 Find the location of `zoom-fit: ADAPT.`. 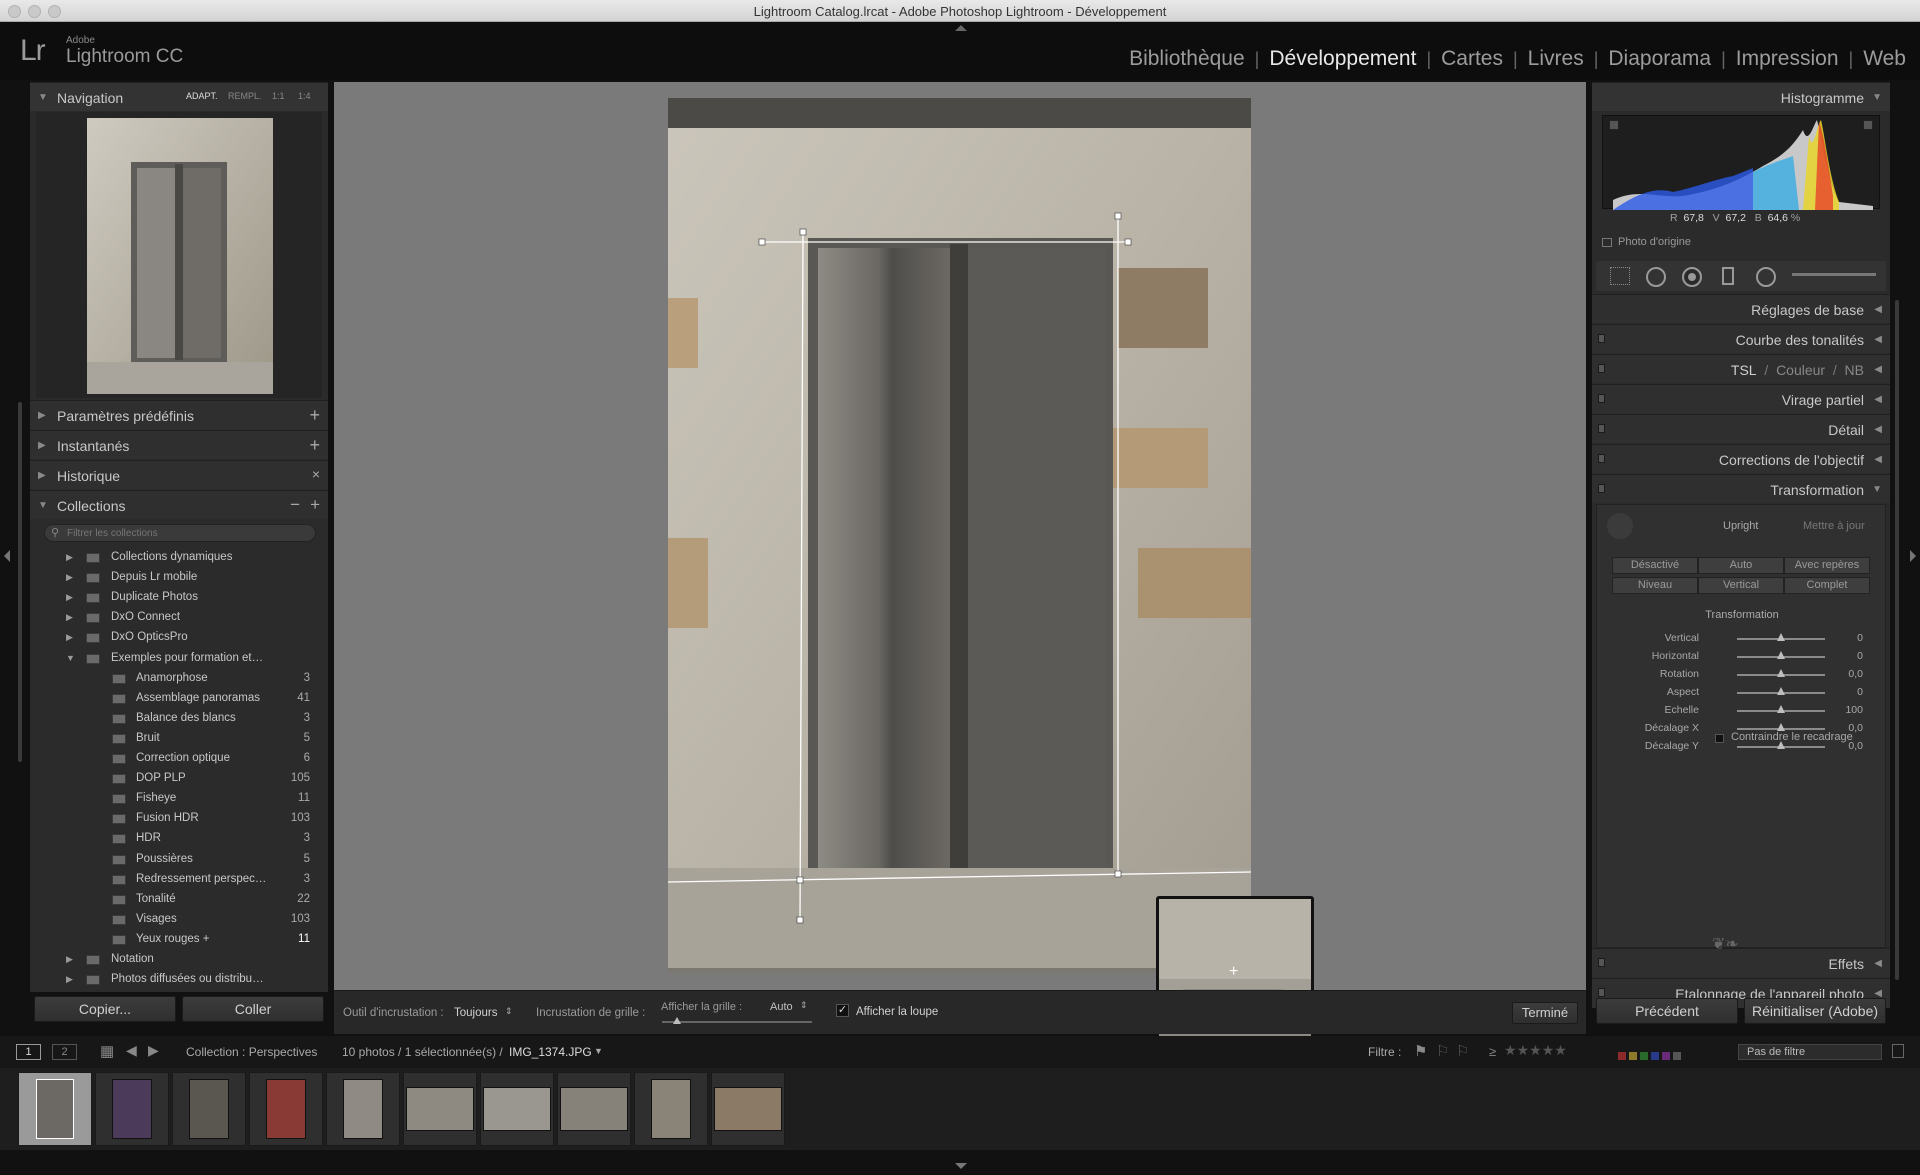

zoom-fit: ADAPT. is located at coordinates (202, 96).